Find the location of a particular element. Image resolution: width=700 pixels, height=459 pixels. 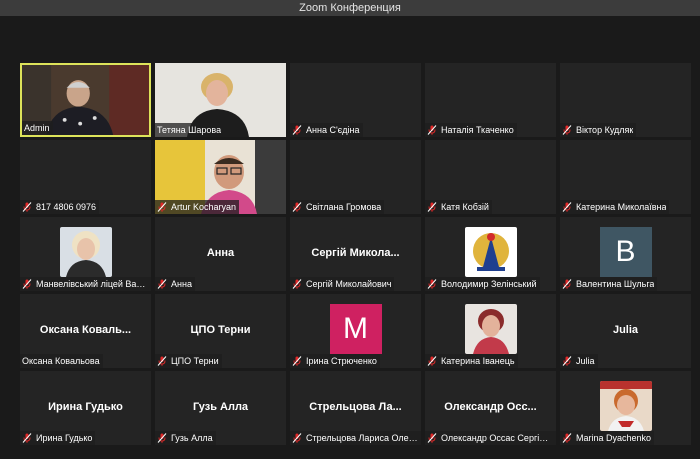

participant-name-label: Ирина Гудько is located at coordinates (58, 438).